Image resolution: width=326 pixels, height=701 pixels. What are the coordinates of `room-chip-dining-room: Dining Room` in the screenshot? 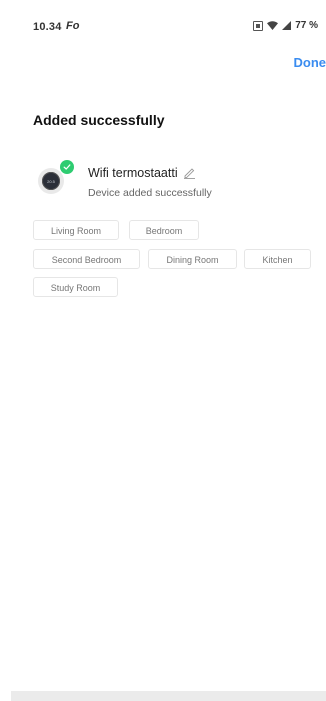 It's located at (192, 259).